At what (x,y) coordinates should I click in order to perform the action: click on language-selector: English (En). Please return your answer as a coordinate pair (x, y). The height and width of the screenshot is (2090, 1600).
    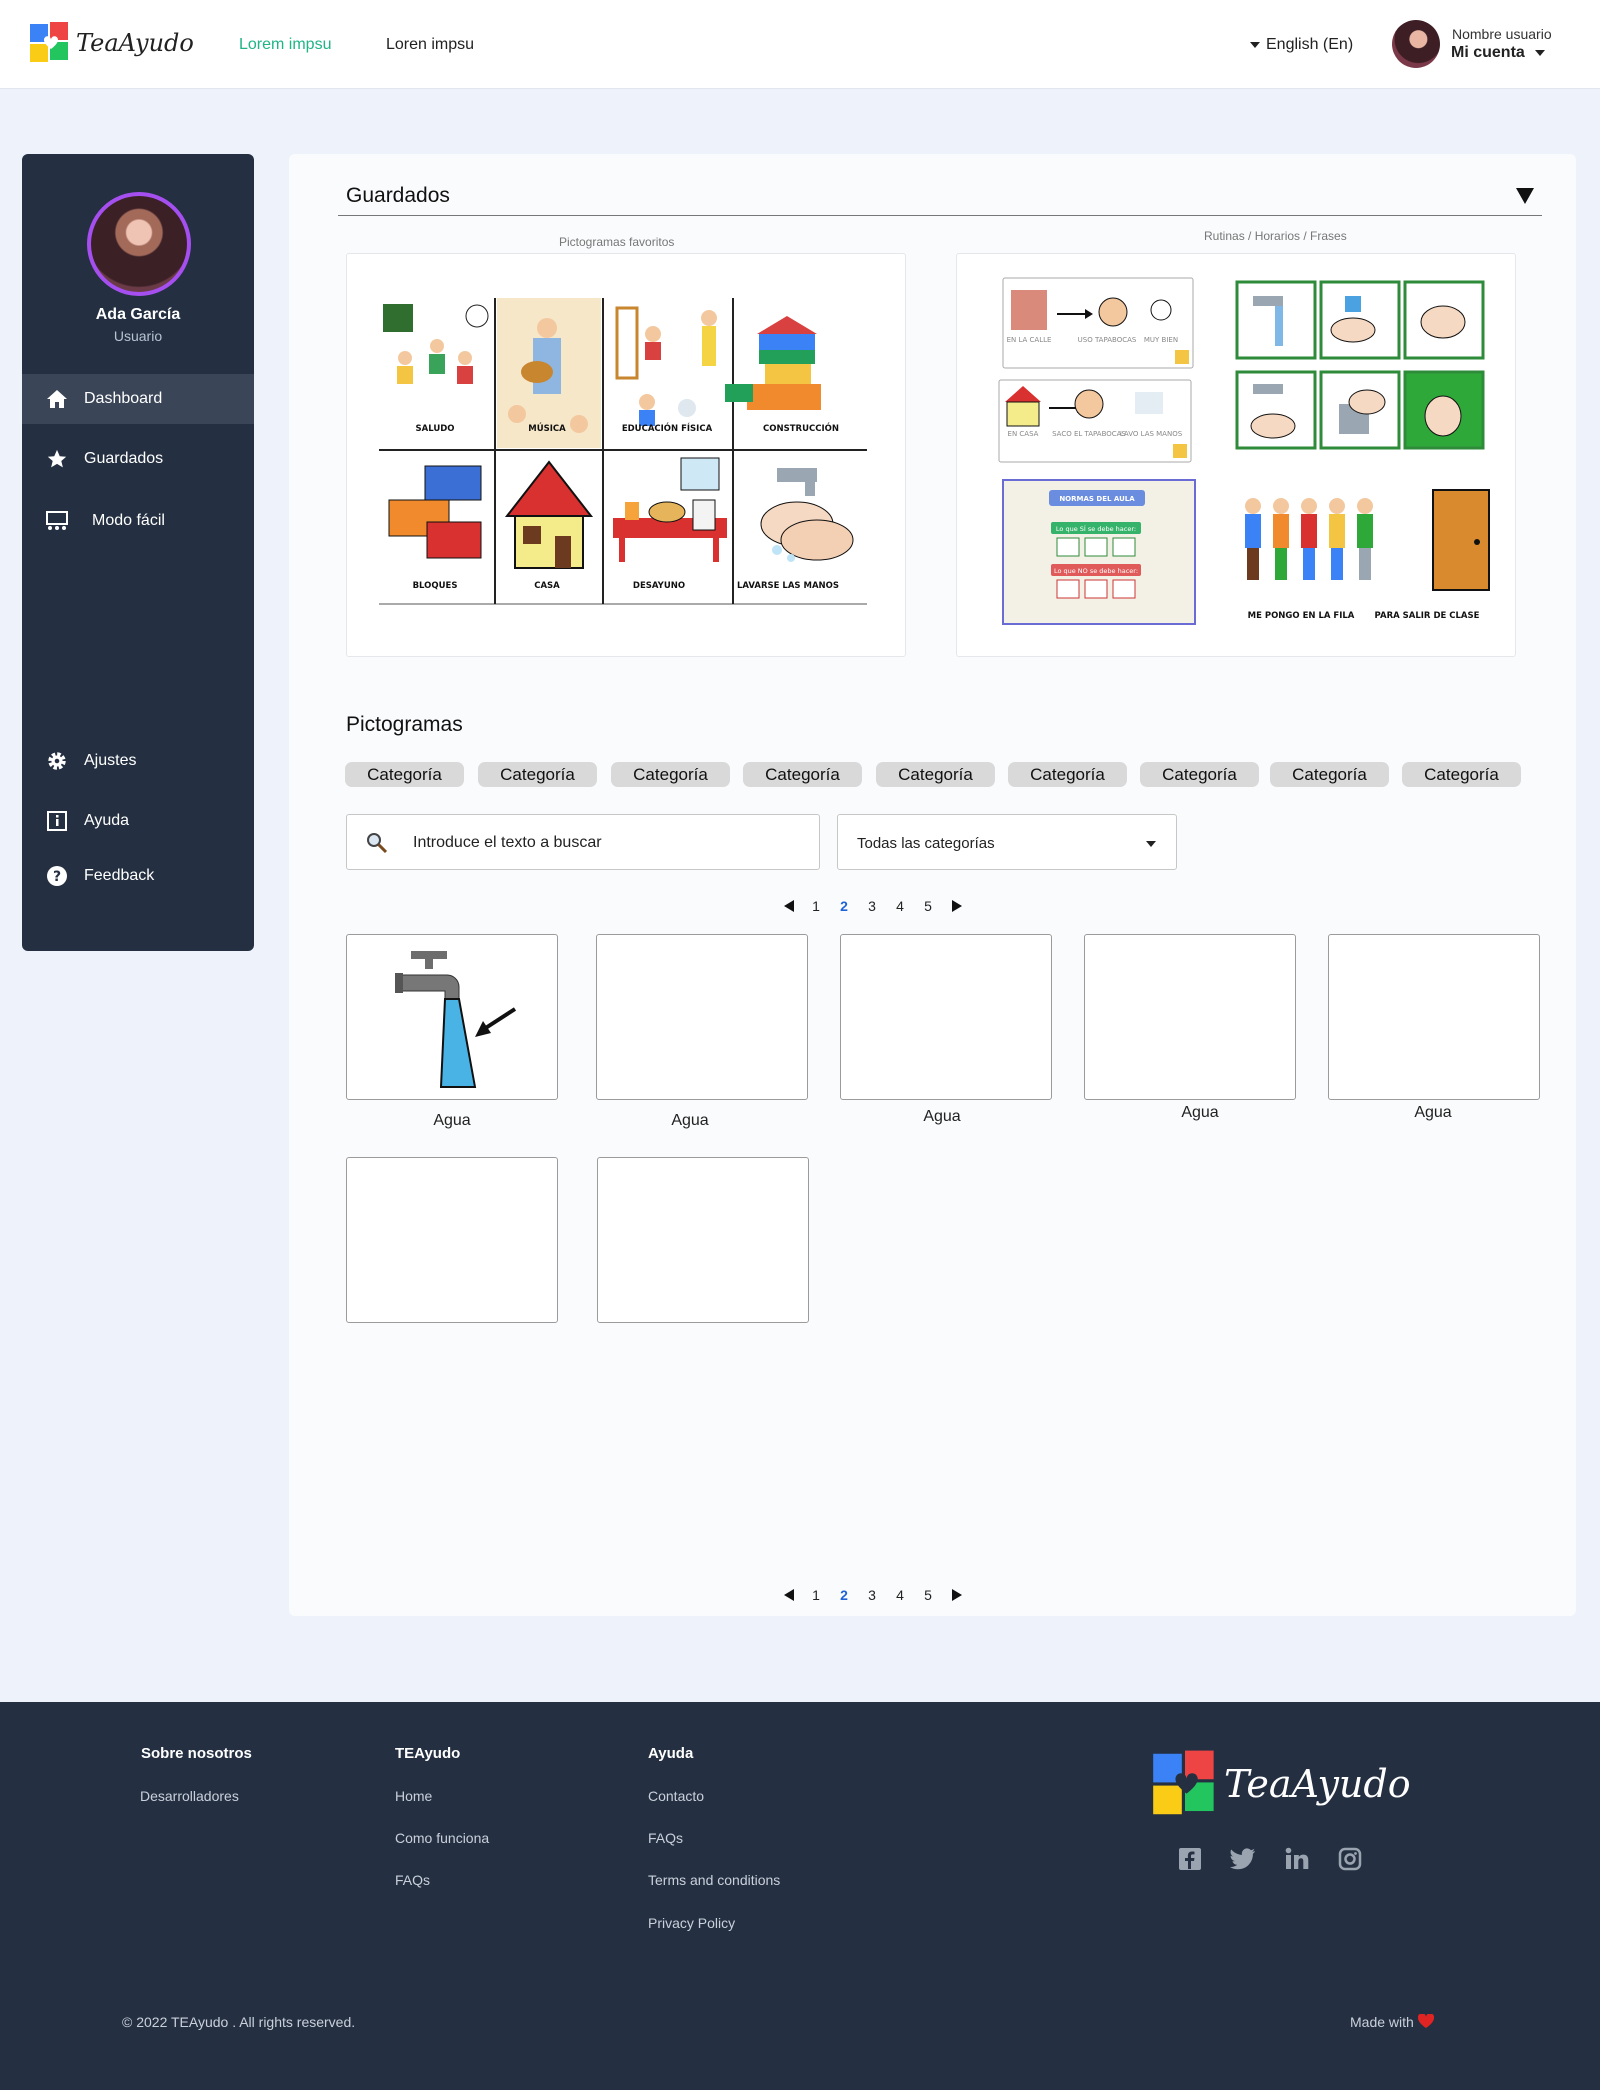
    Looking at the image, I should click on (1301, 45).